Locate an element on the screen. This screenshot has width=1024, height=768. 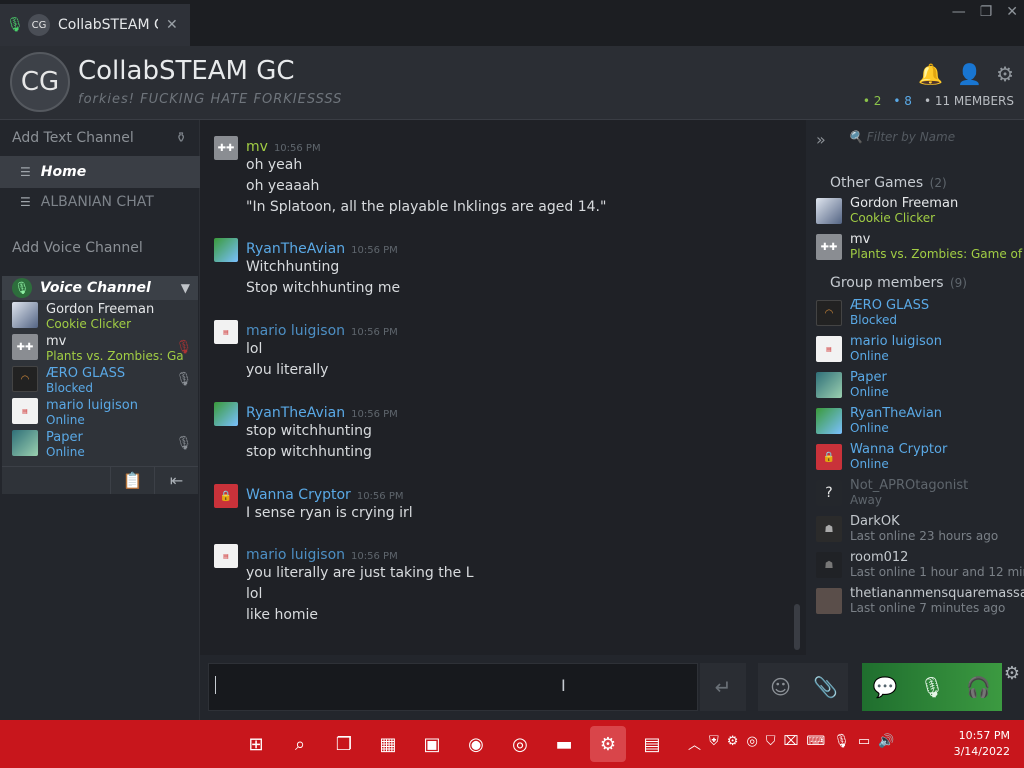
message-author: Wanna Cryptor is located at coordinates (298, 495).